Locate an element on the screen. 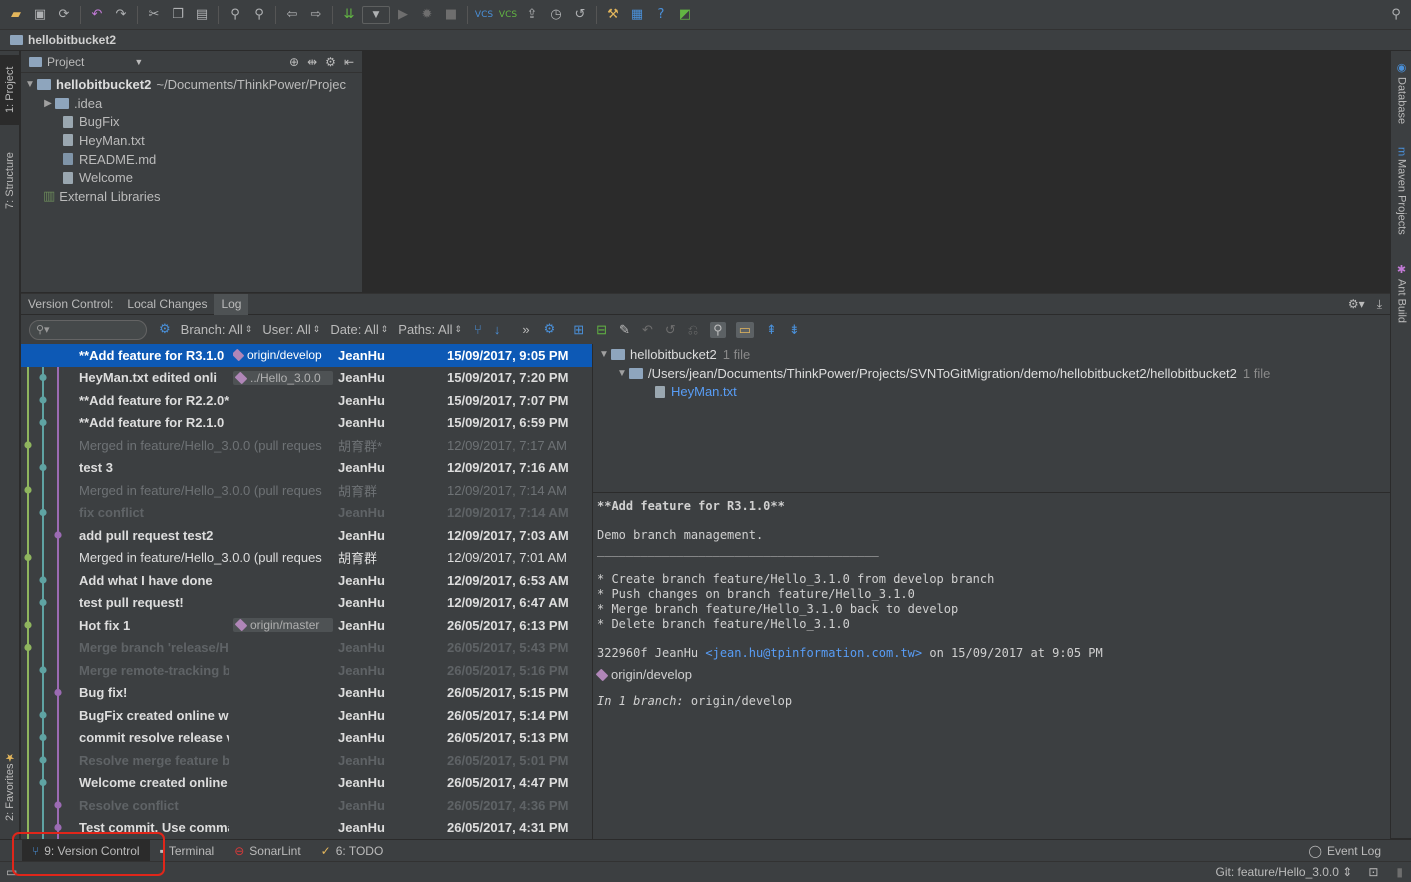 This screenshot has width=1411, height=882. chevron-right-icon: ▶ is located at coordinates (48, 103).